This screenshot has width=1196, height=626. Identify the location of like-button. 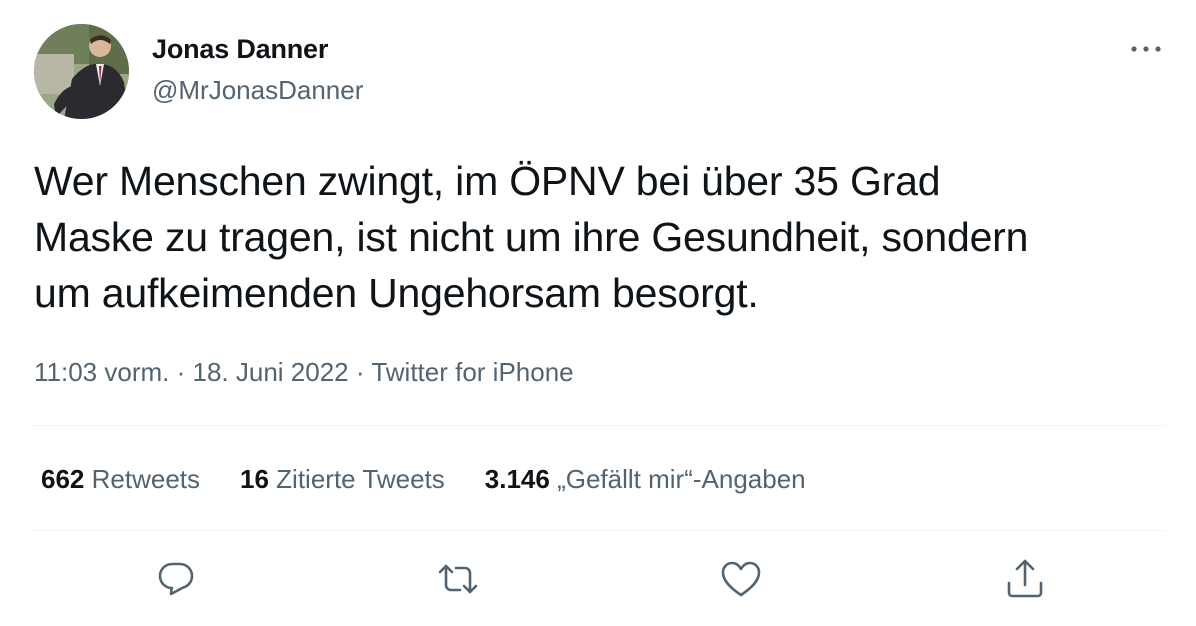
(741, 579).